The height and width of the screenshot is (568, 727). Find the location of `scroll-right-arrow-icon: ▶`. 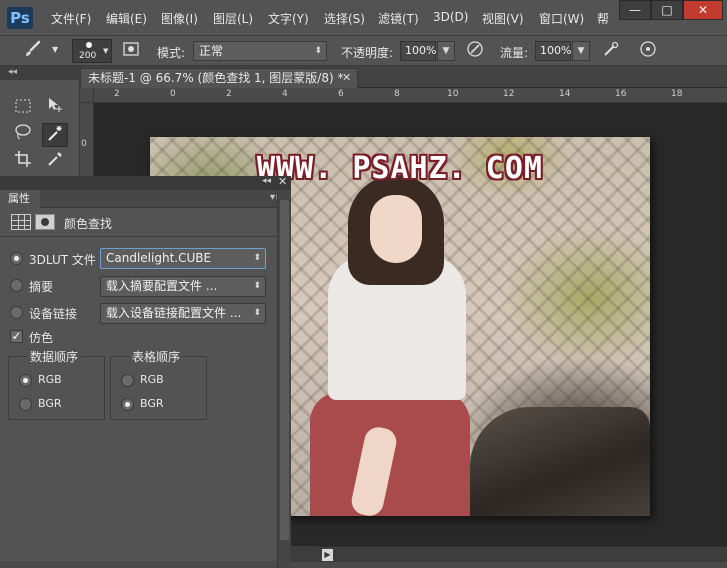

scroll-right-arrow-icon: ▶ is located at coordinates (327, 555).